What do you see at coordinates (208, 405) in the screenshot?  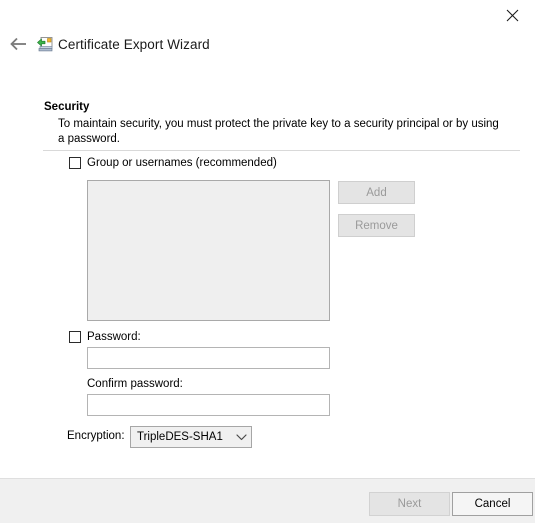 I see `confirm-password-input` at bounding box center [208, 405].